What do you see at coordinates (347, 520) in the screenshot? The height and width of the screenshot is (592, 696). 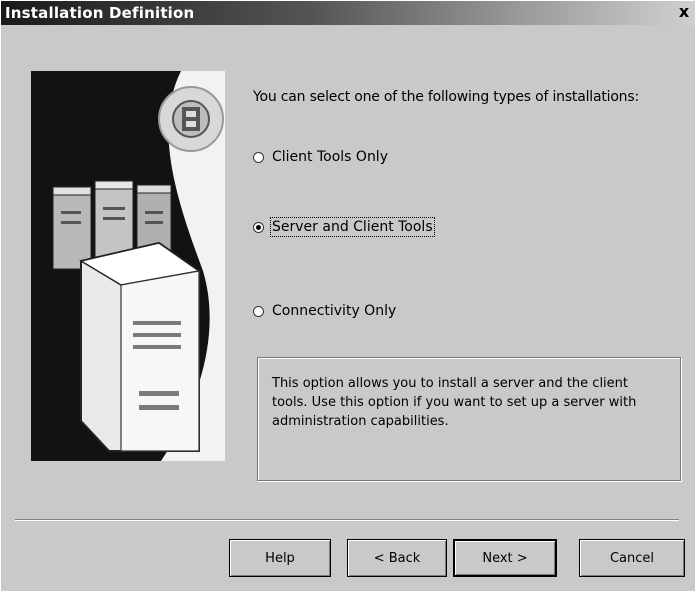 I see `divider` at bounding box center [347, 520].